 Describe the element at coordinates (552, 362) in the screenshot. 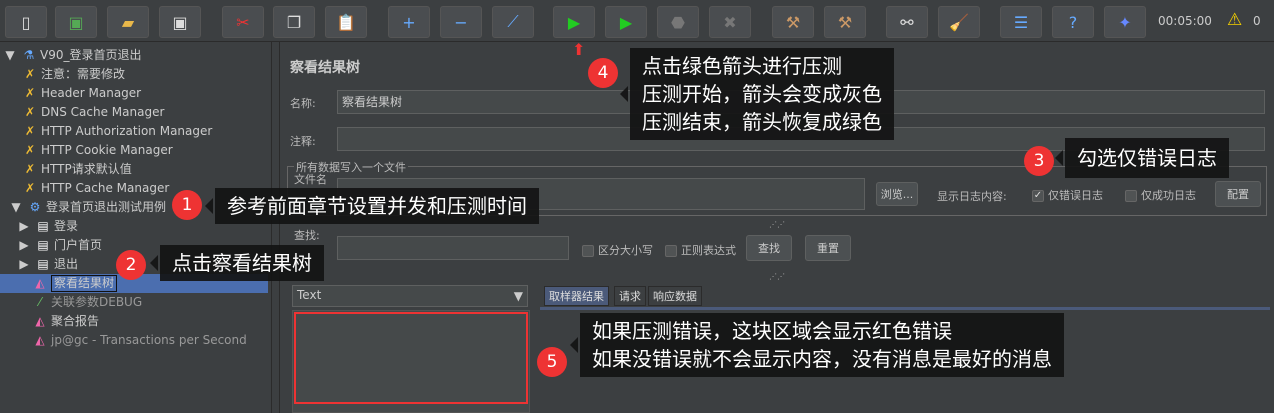

I see `annotation-badge: 5` at that location.